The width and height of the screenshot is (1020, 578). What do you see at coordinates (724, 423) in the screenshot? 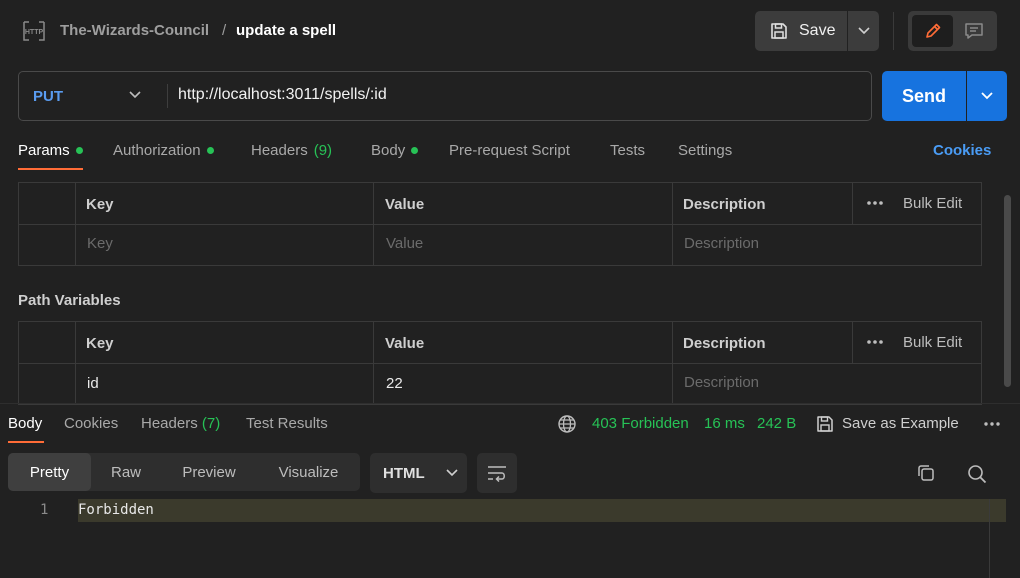
I see `response-time: 16 ms` at bounding box center [724, 423].